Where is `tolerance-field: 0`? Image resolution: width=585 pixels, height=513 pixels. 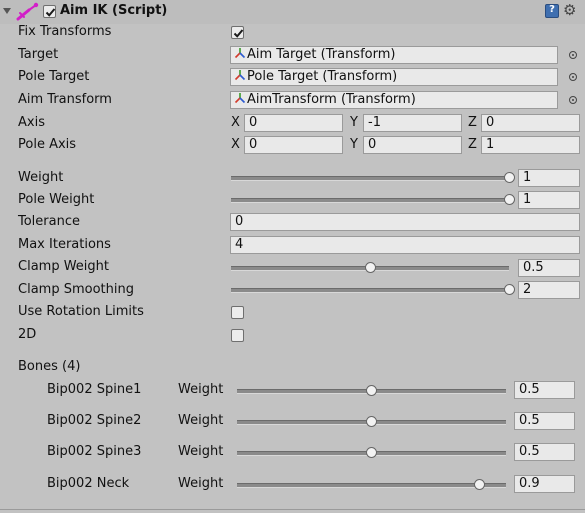 tolerance-field: 0 is located at coordinates (405, 222).